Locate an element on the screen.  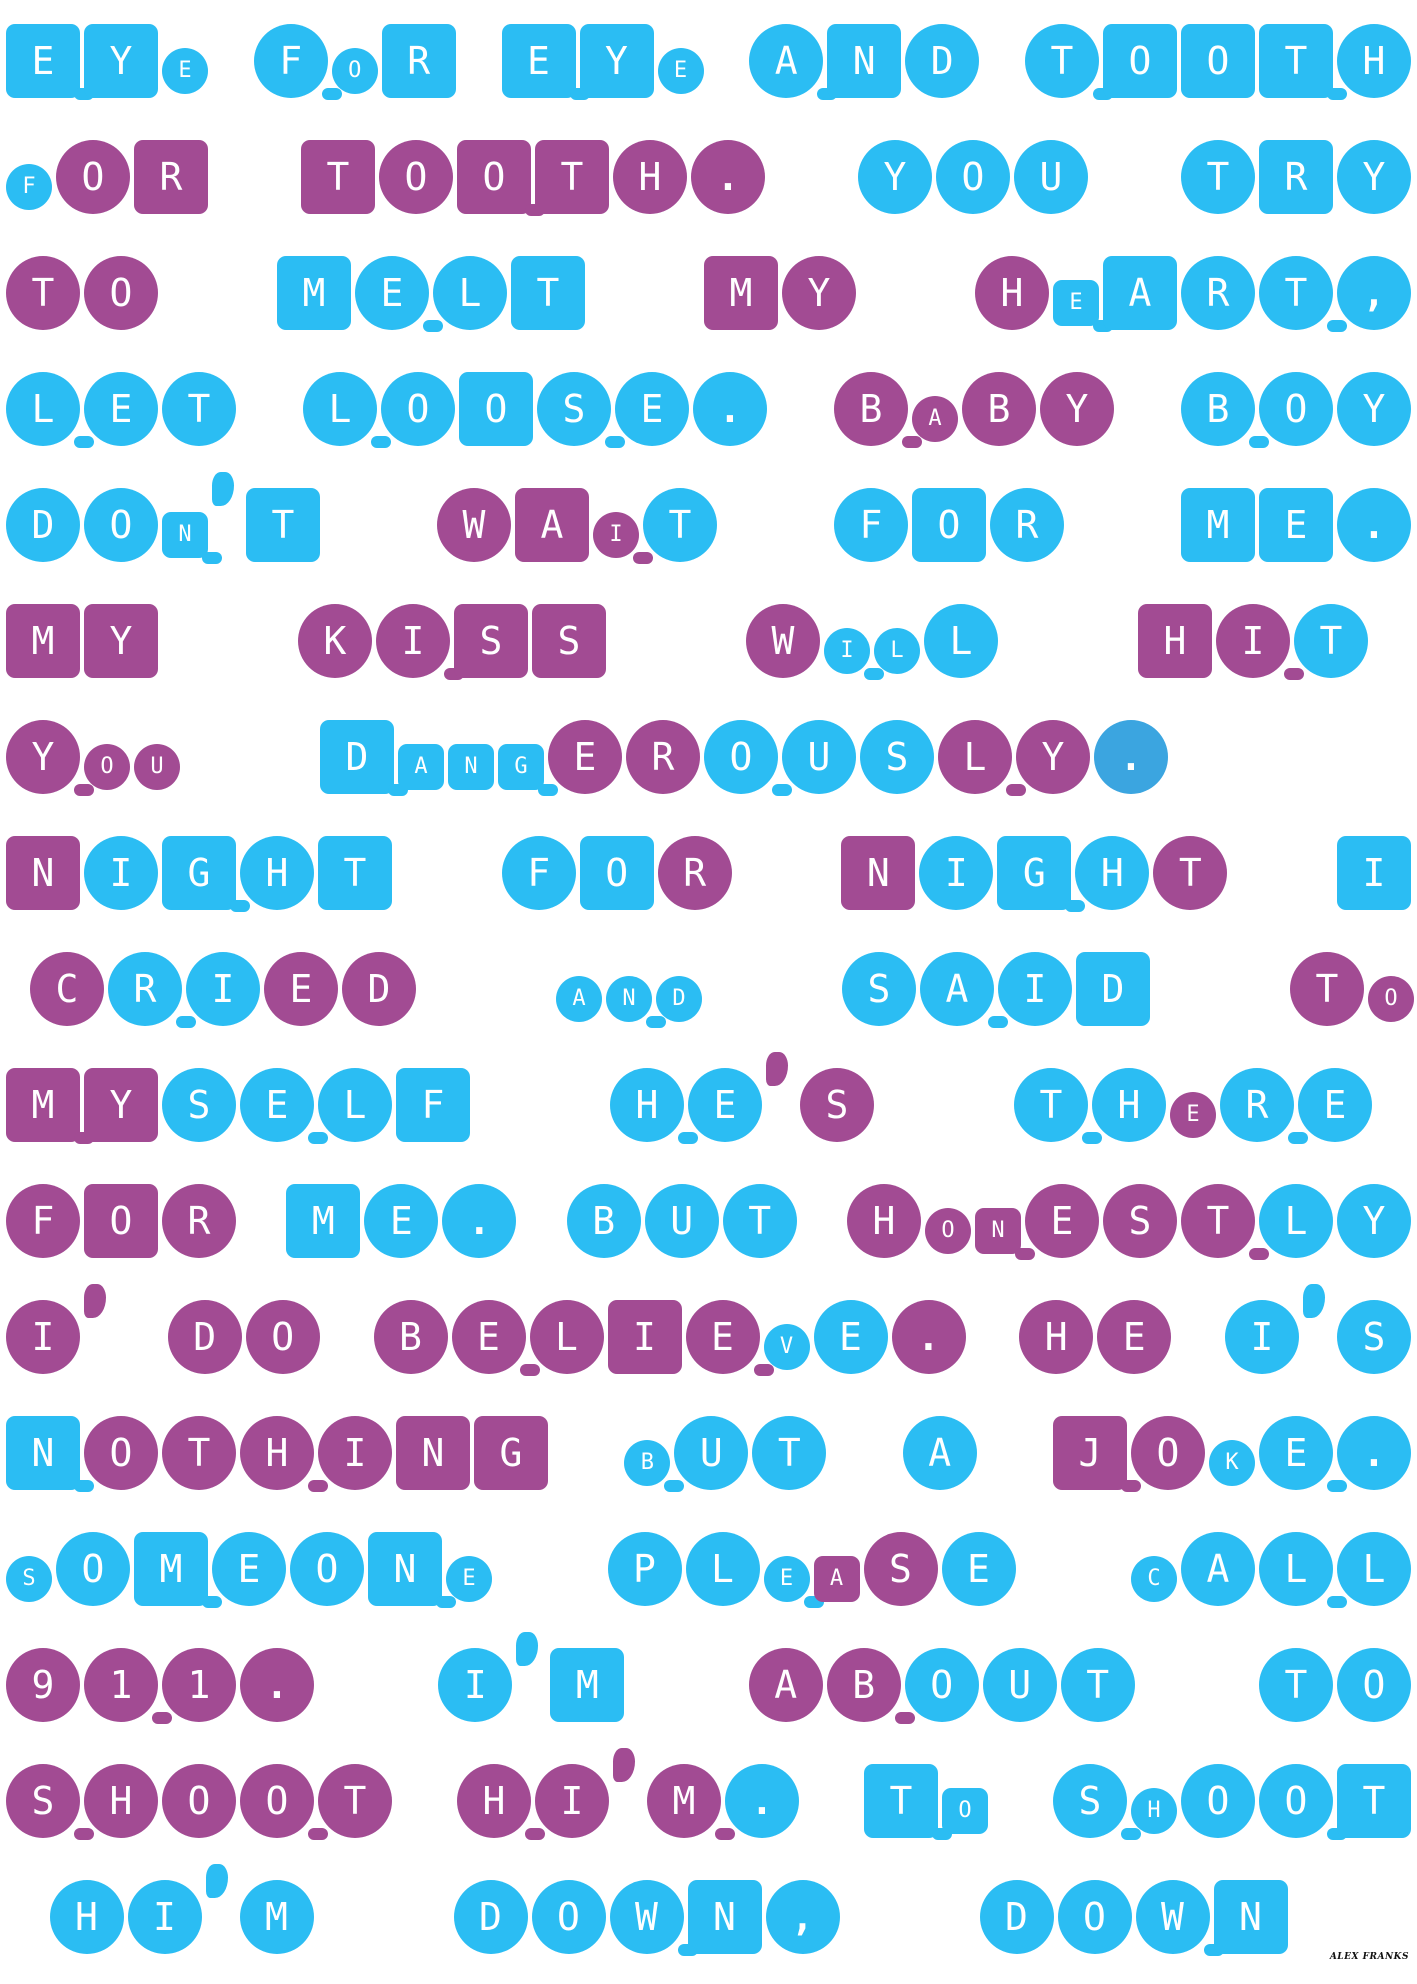
lyric-word: MELT is located at coordinates (431, 295).